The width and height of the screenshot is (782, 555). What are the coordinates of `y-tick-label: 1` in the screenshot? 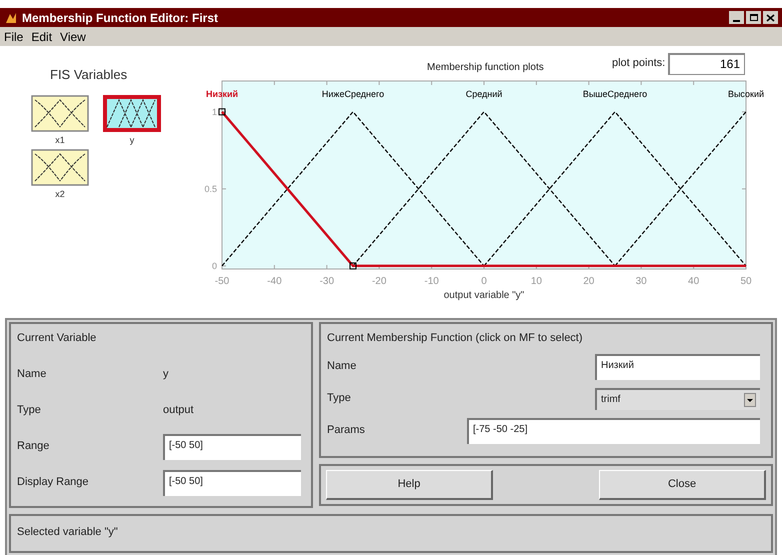 It's located at (214, 111).